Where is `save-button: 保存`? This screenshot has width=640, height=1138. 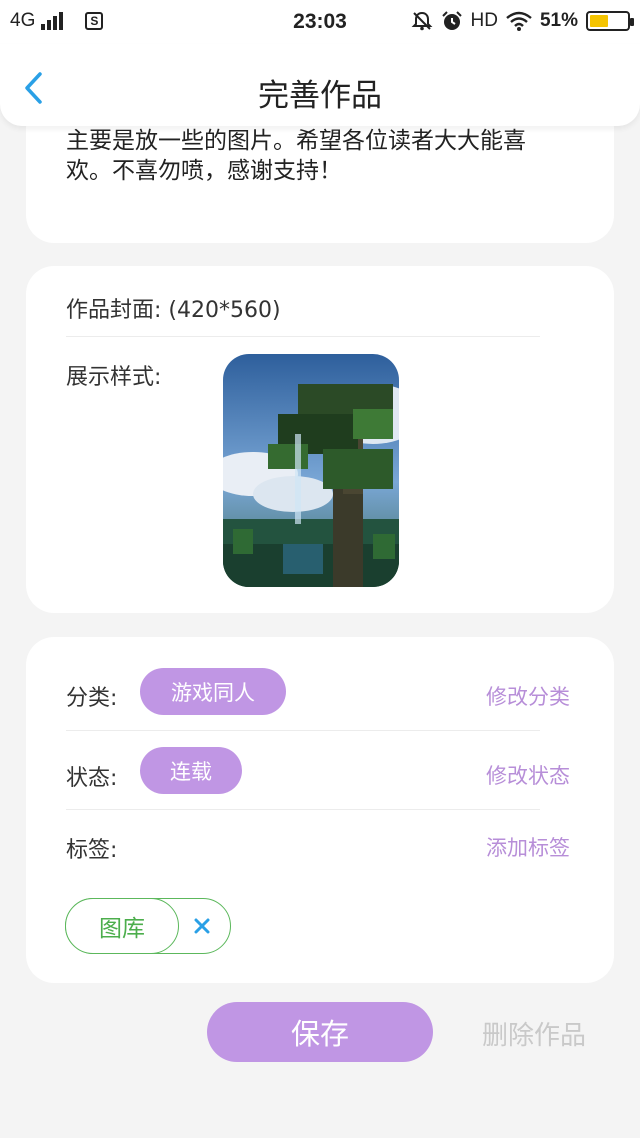 save-button: 保存 is located at coordinates (320, 1032).